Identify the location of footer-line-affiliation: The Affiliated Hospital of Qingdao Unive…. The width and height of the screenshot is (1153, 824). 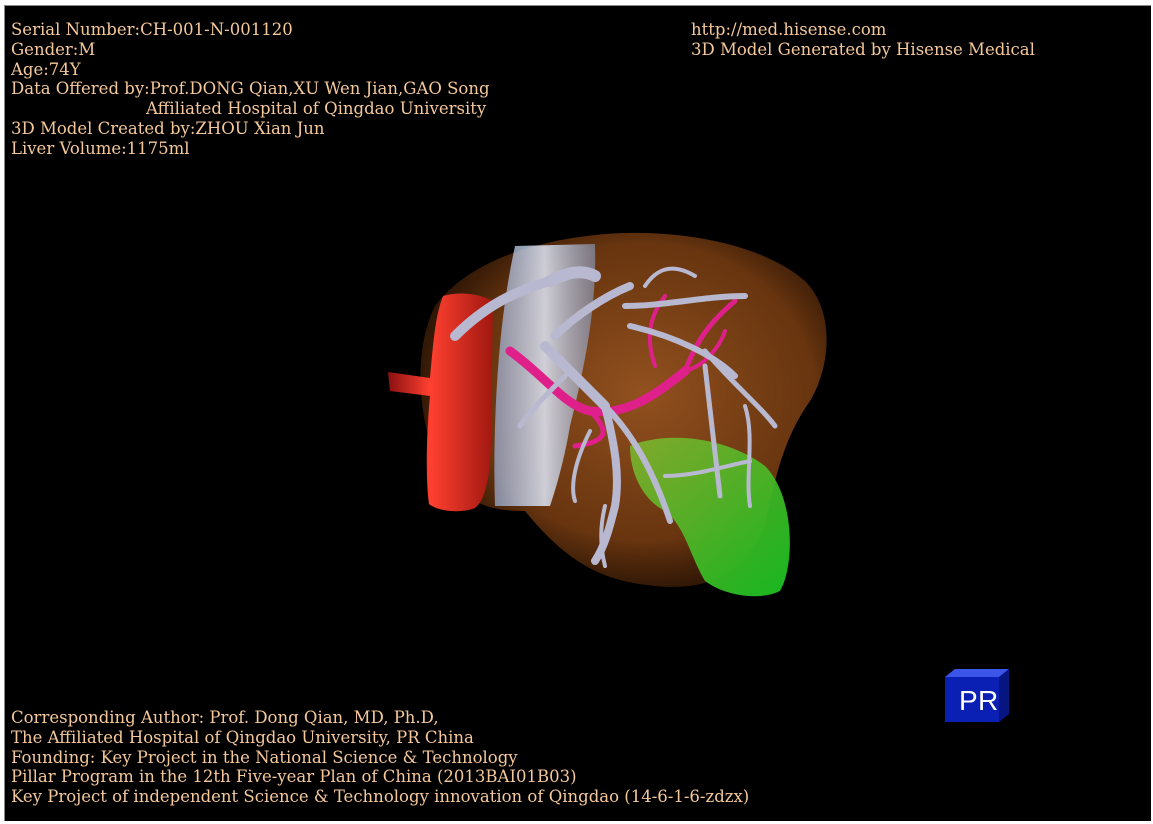
(242, 737).